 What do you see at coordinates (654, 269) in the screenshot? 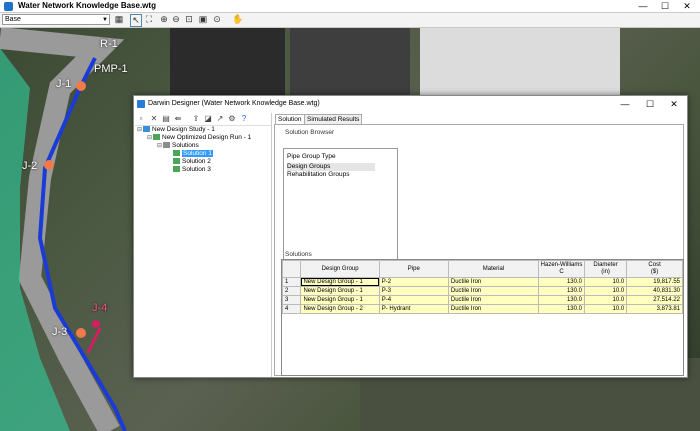
I see `column-header: Cost ($)` at bounding box center [654, 269].